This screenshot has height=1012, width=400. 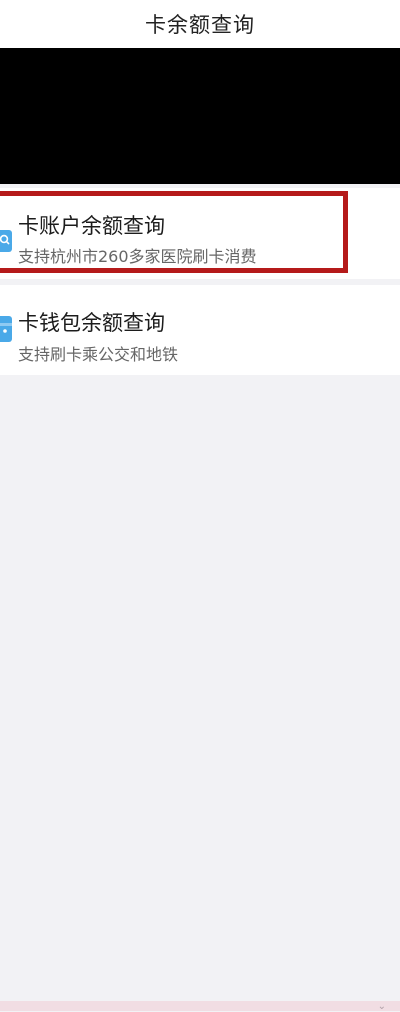 I want to click on page-title: 卡余额查询, so click(x=200, y=25).